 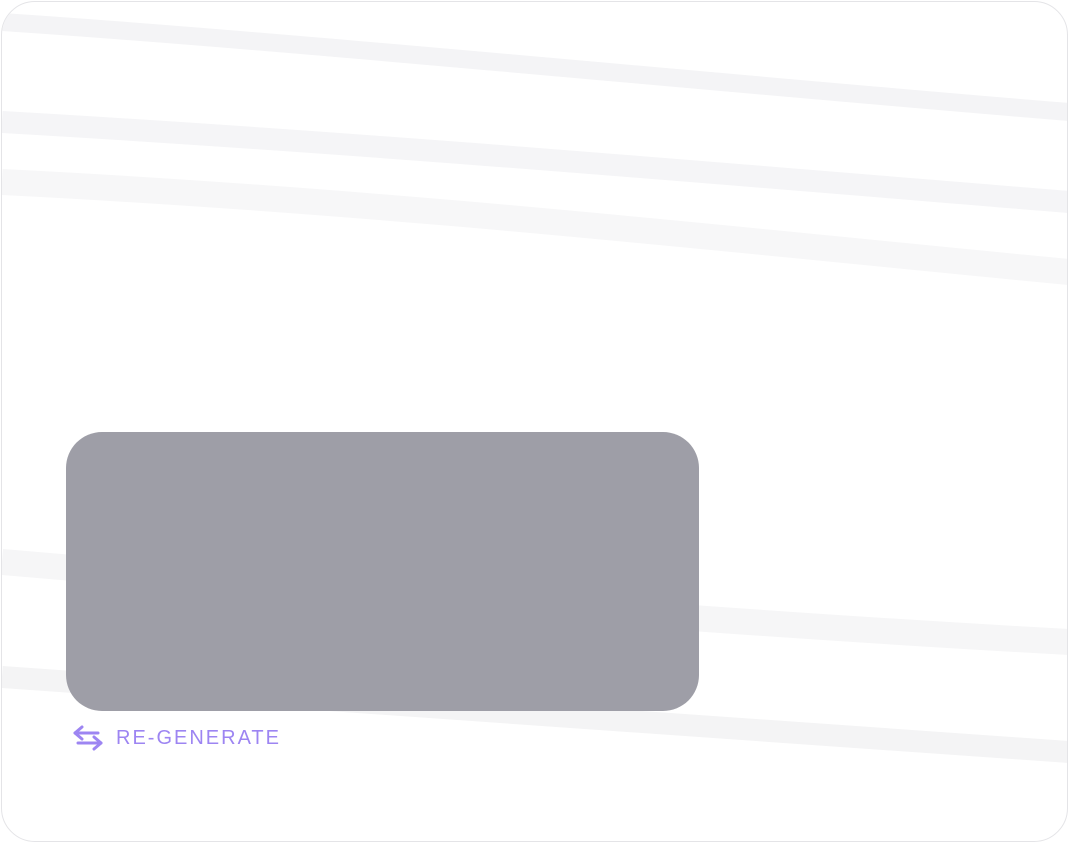 I want to click on regenerate-button: RE-GENERATE, so click(x=176, y=738).